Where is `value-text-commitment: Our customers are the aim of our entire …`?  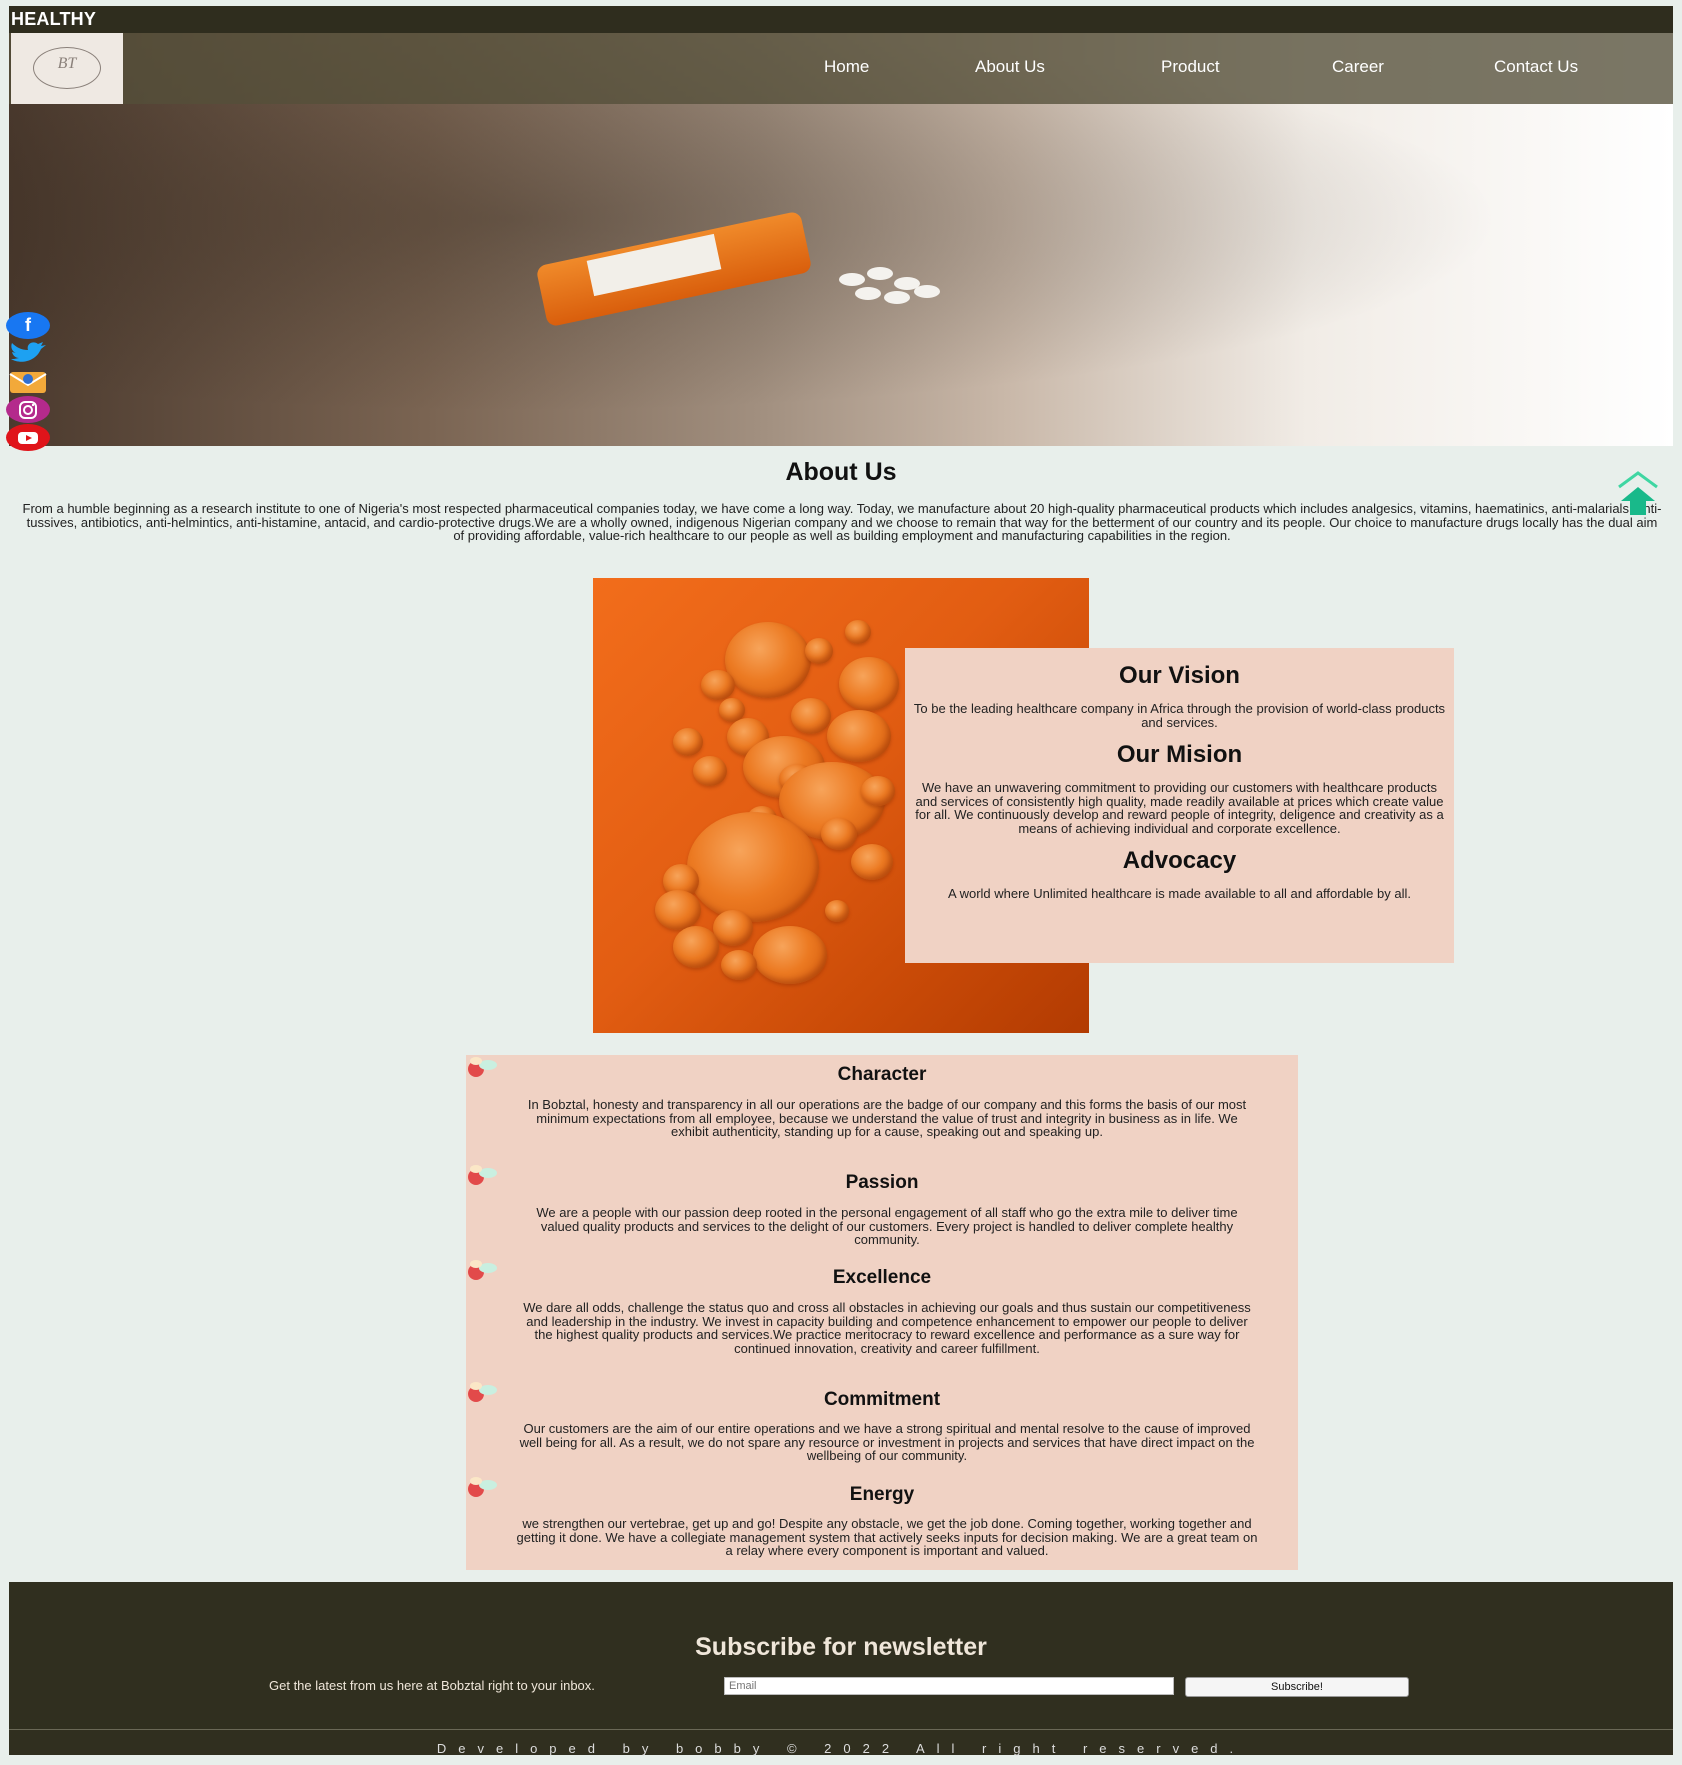 value-text-commitment: Our customers are the aim of our entire … is located at coordinates (887, 1442).